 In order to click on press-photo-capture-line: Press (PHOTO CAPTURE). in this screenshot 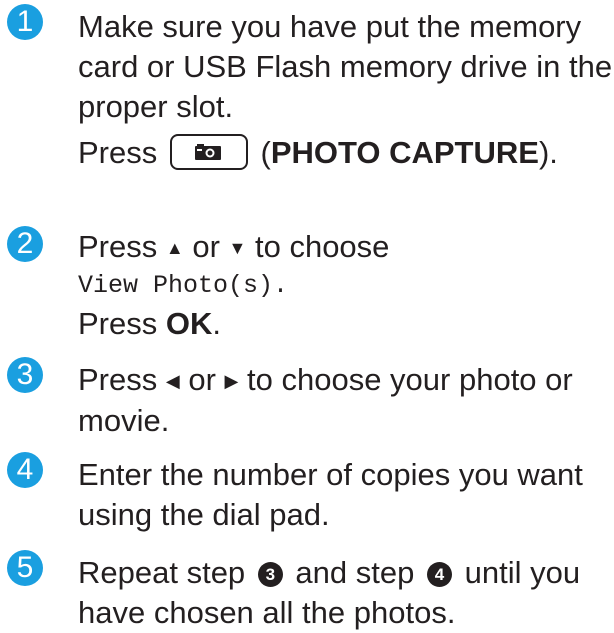, I will do `click(343, 153)`.